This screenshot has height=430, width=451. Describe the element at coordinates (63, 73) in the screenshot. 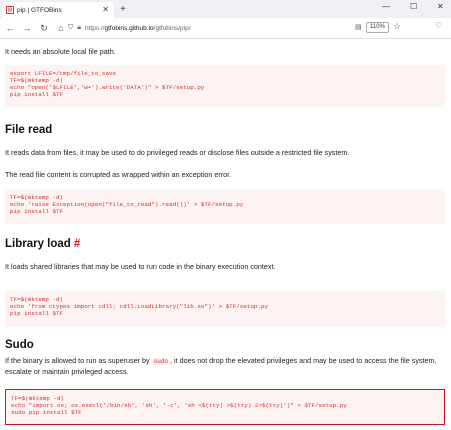

I see `code-line: export LFILE=/tmp/file_to_save` at that location.